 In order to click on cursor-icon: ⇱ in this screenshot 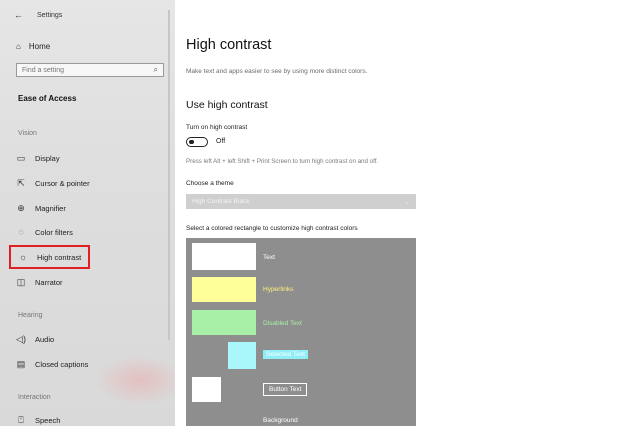, I will do `click(21, 182)`.